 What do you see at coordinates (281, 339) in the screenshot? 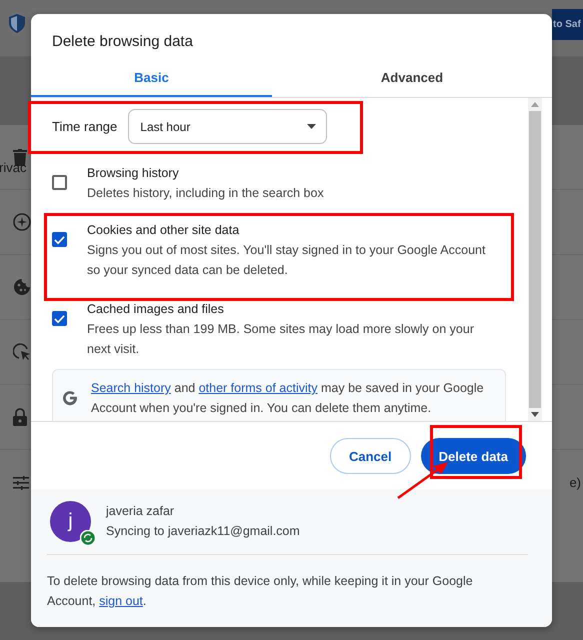
I see `option-description: Frees up less than 199 MB. Some sites may load more slowly on your next visit.` at bounding box center [281, 339].